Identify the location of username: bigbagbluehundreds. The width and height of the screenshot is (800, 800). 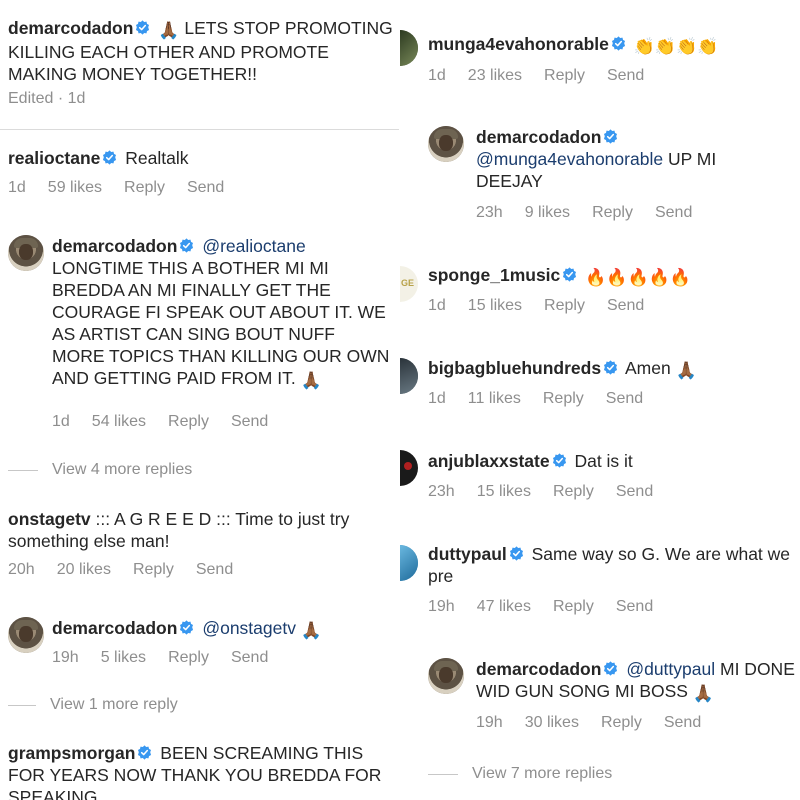
(514, 368).